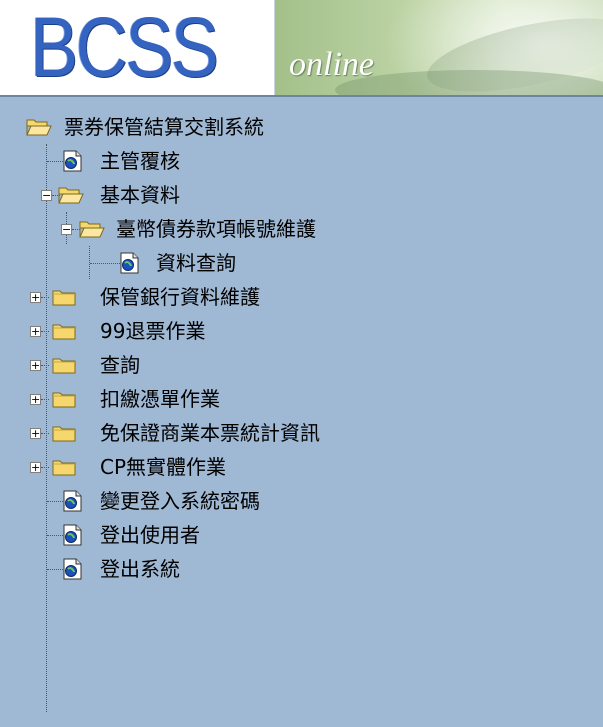  I want to click on tree-item-supervisor-review: 主管覆核, so click(301, 161).